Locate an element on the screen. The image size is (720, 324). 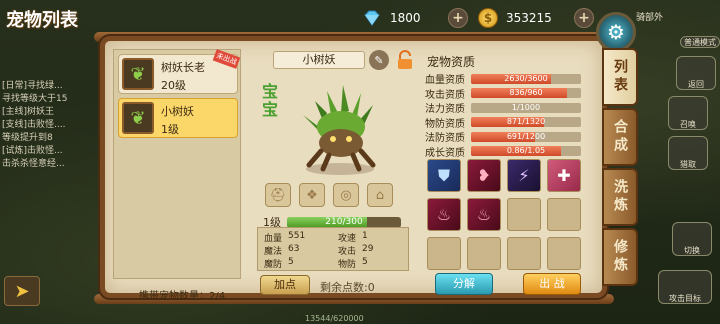
hud-attack-target-button: 攻击目标 is located at coordinates (685, 287).